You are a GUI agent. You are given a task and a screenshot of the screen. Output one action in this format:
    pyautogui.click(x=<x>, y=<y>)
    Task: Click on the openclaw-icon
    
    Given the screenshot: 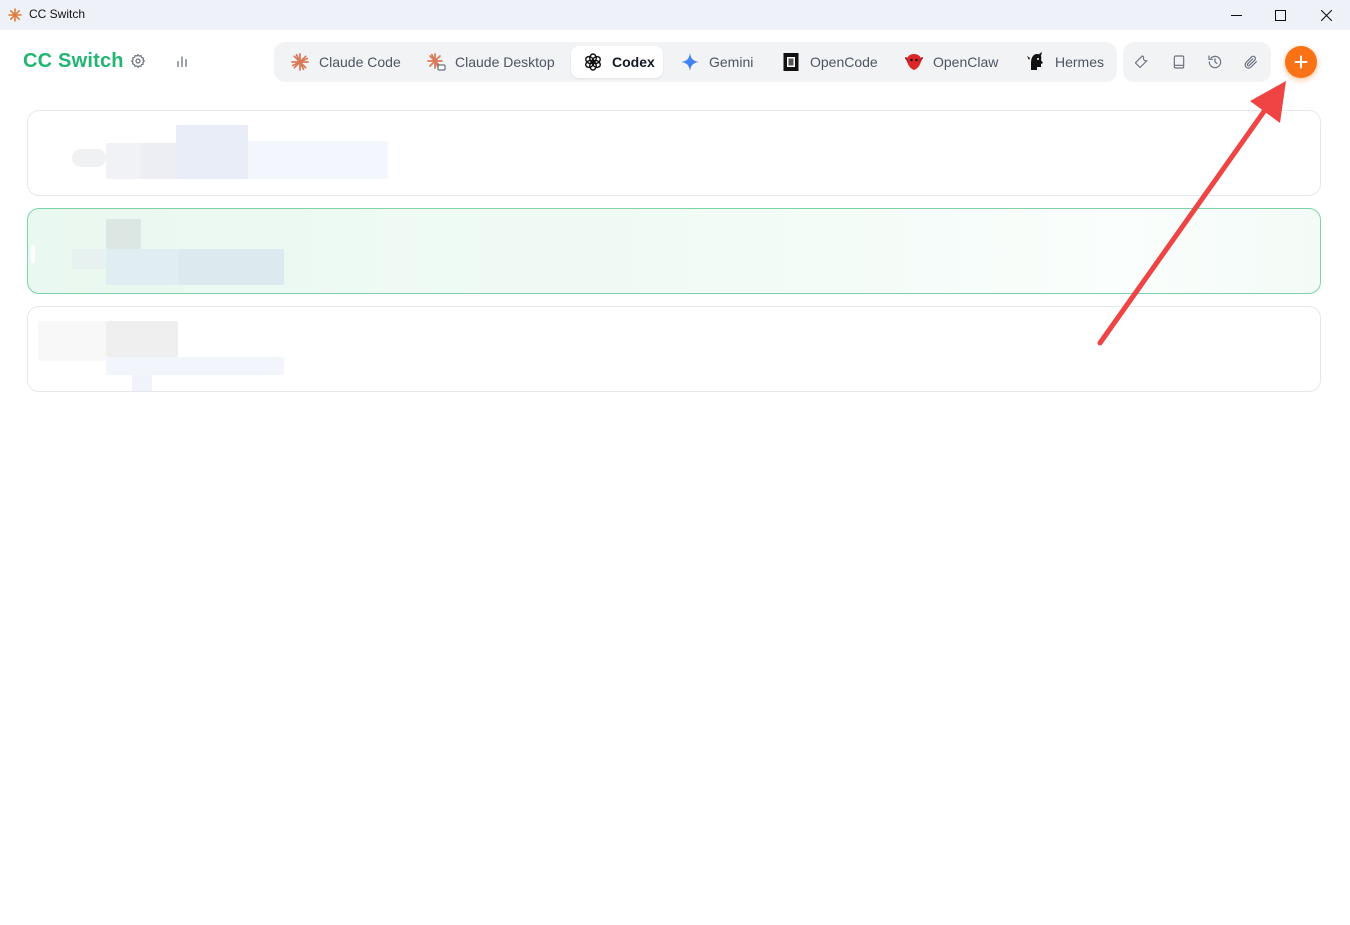 What is the action you would take?
    pyautogui.click(x=914, y=62)
    